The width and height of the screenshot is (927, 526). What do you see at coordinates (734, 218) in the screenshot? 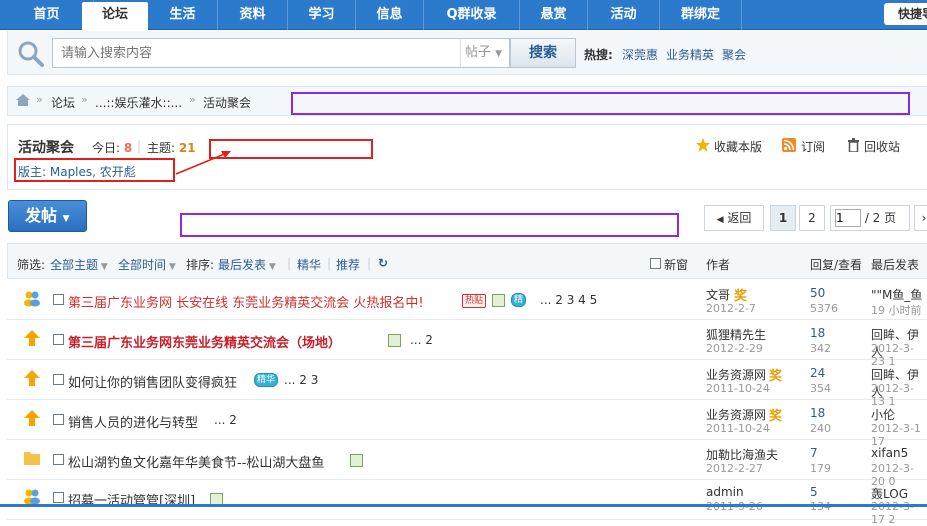
I see `back-button: ◀ 返回` at bounding box center [734, 218].